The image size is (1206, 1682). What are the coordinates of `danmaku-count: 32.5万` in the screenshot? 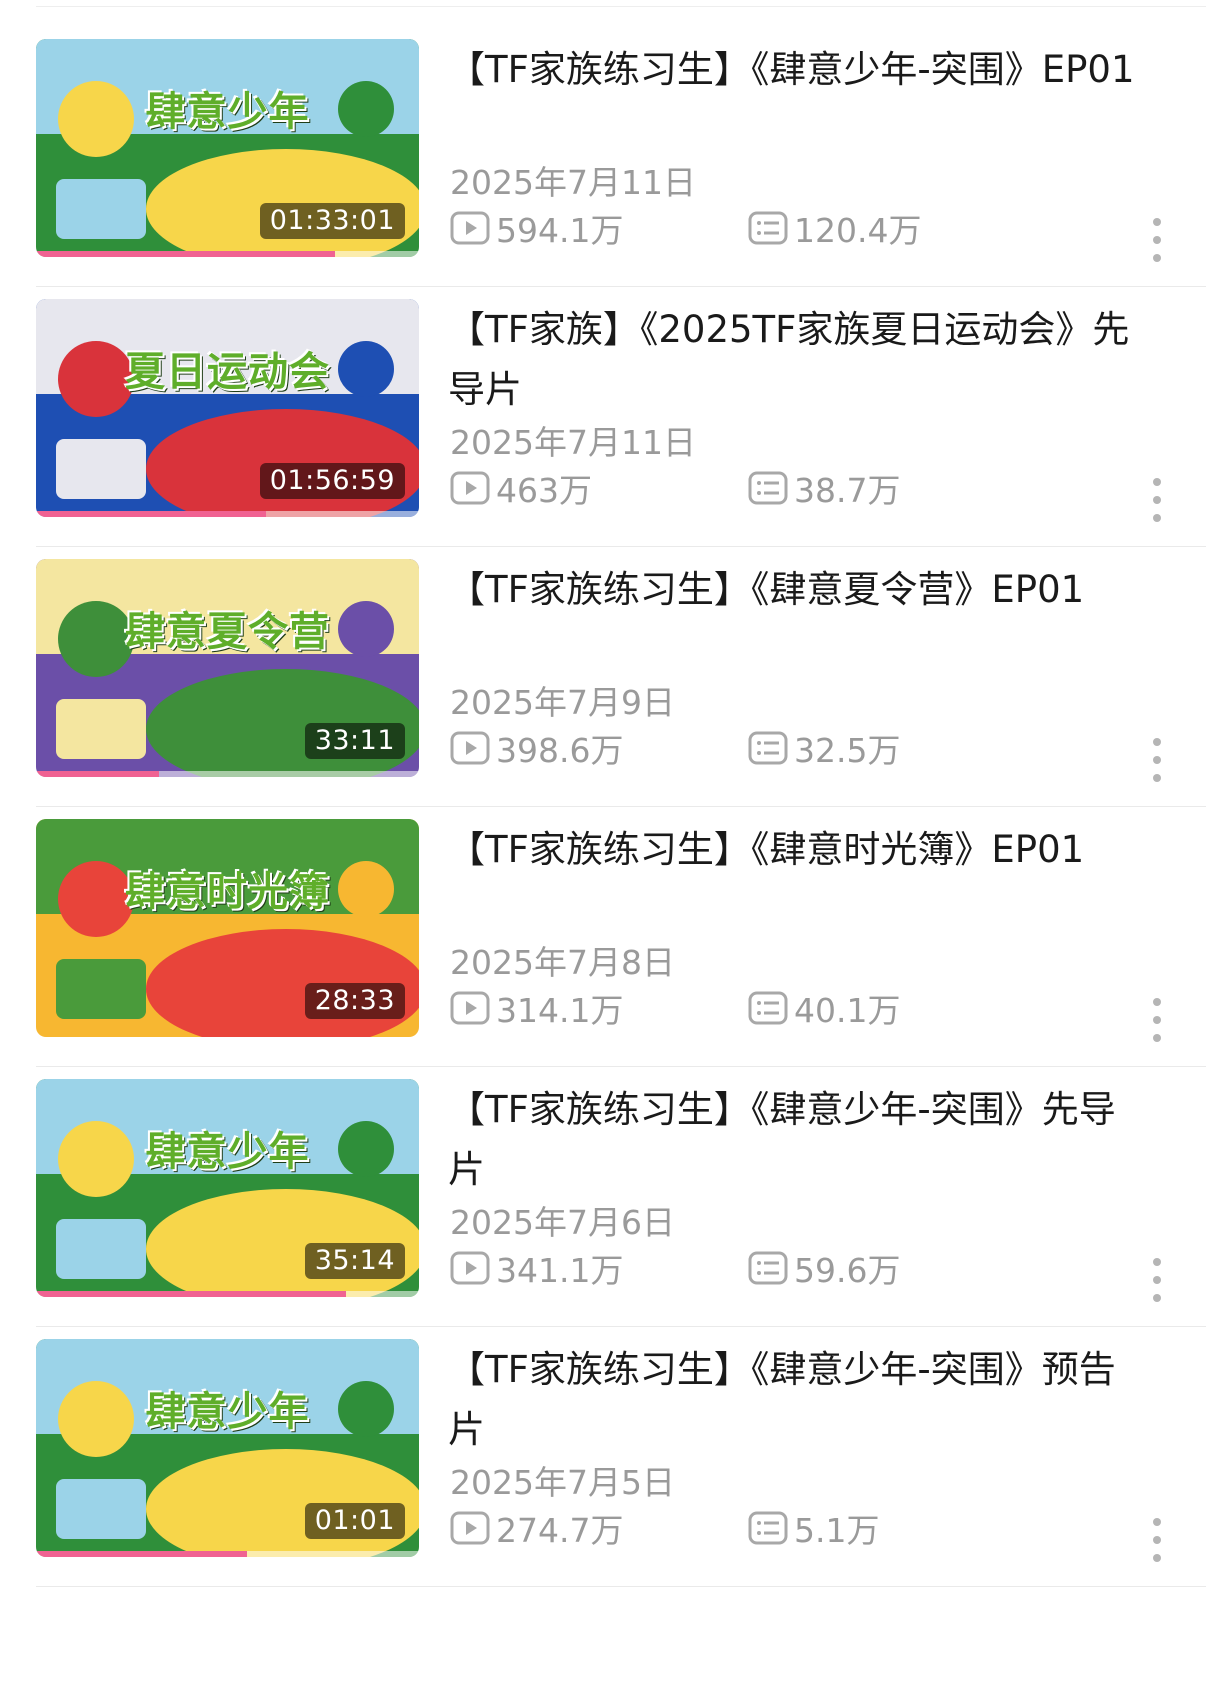 It's located at (824, 749).